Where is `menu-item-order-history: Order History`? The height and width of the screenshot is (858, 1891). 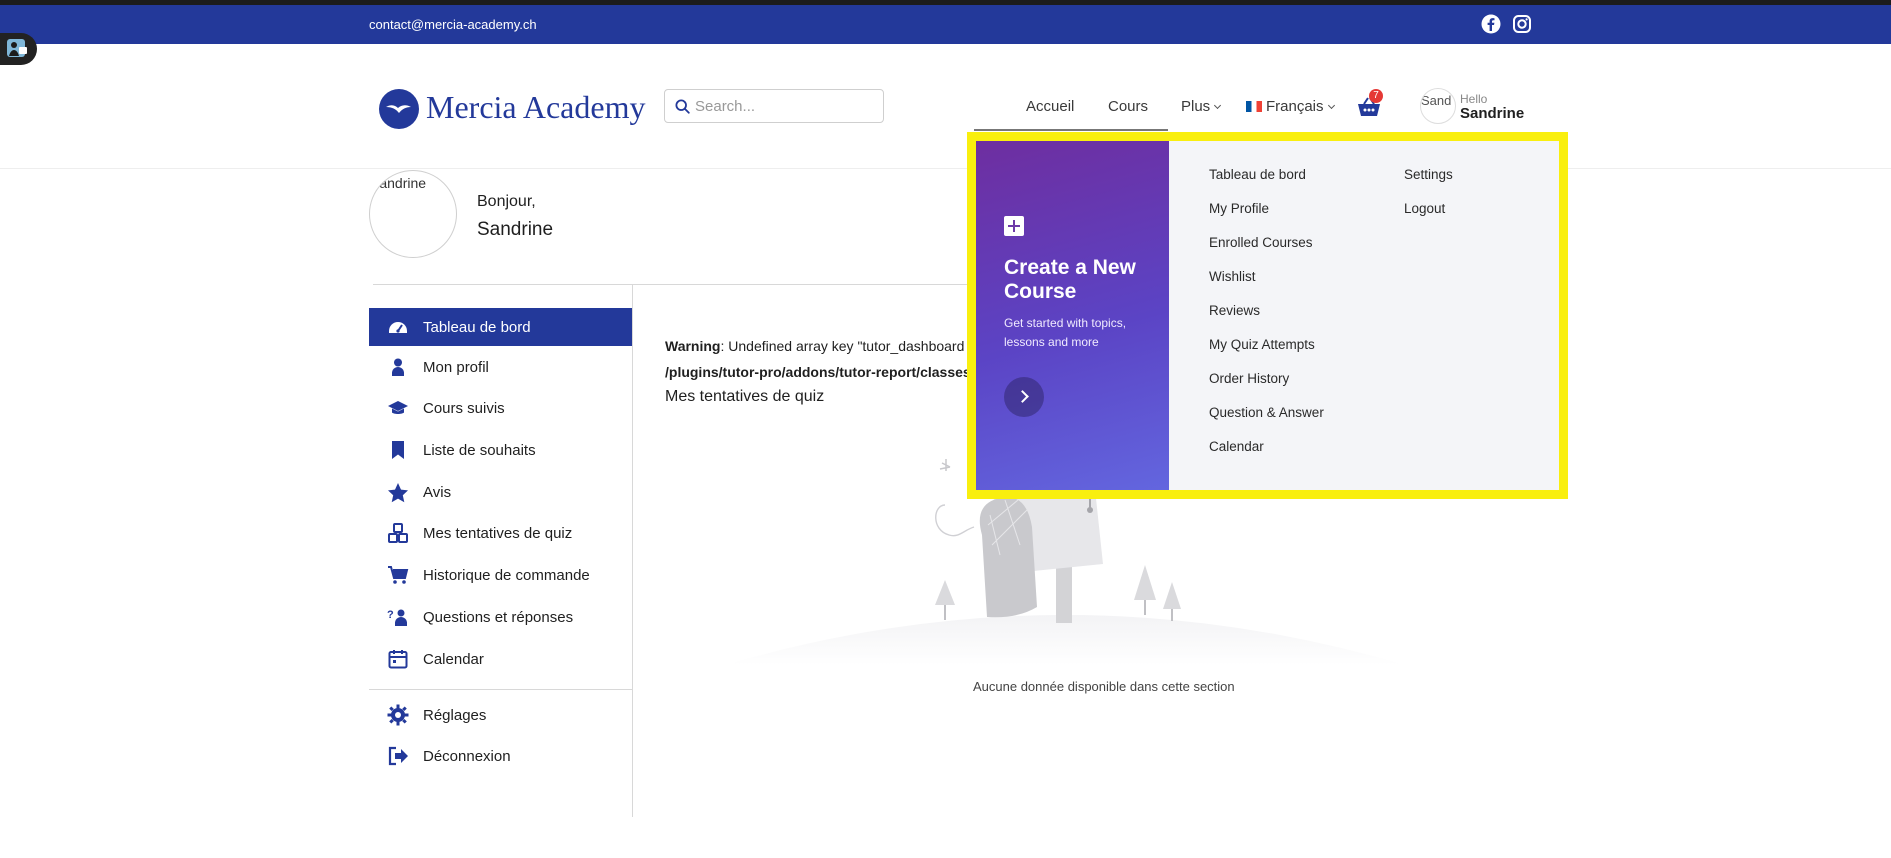
menu-item-order-history: Order History is located at coordinates (1249, 378).